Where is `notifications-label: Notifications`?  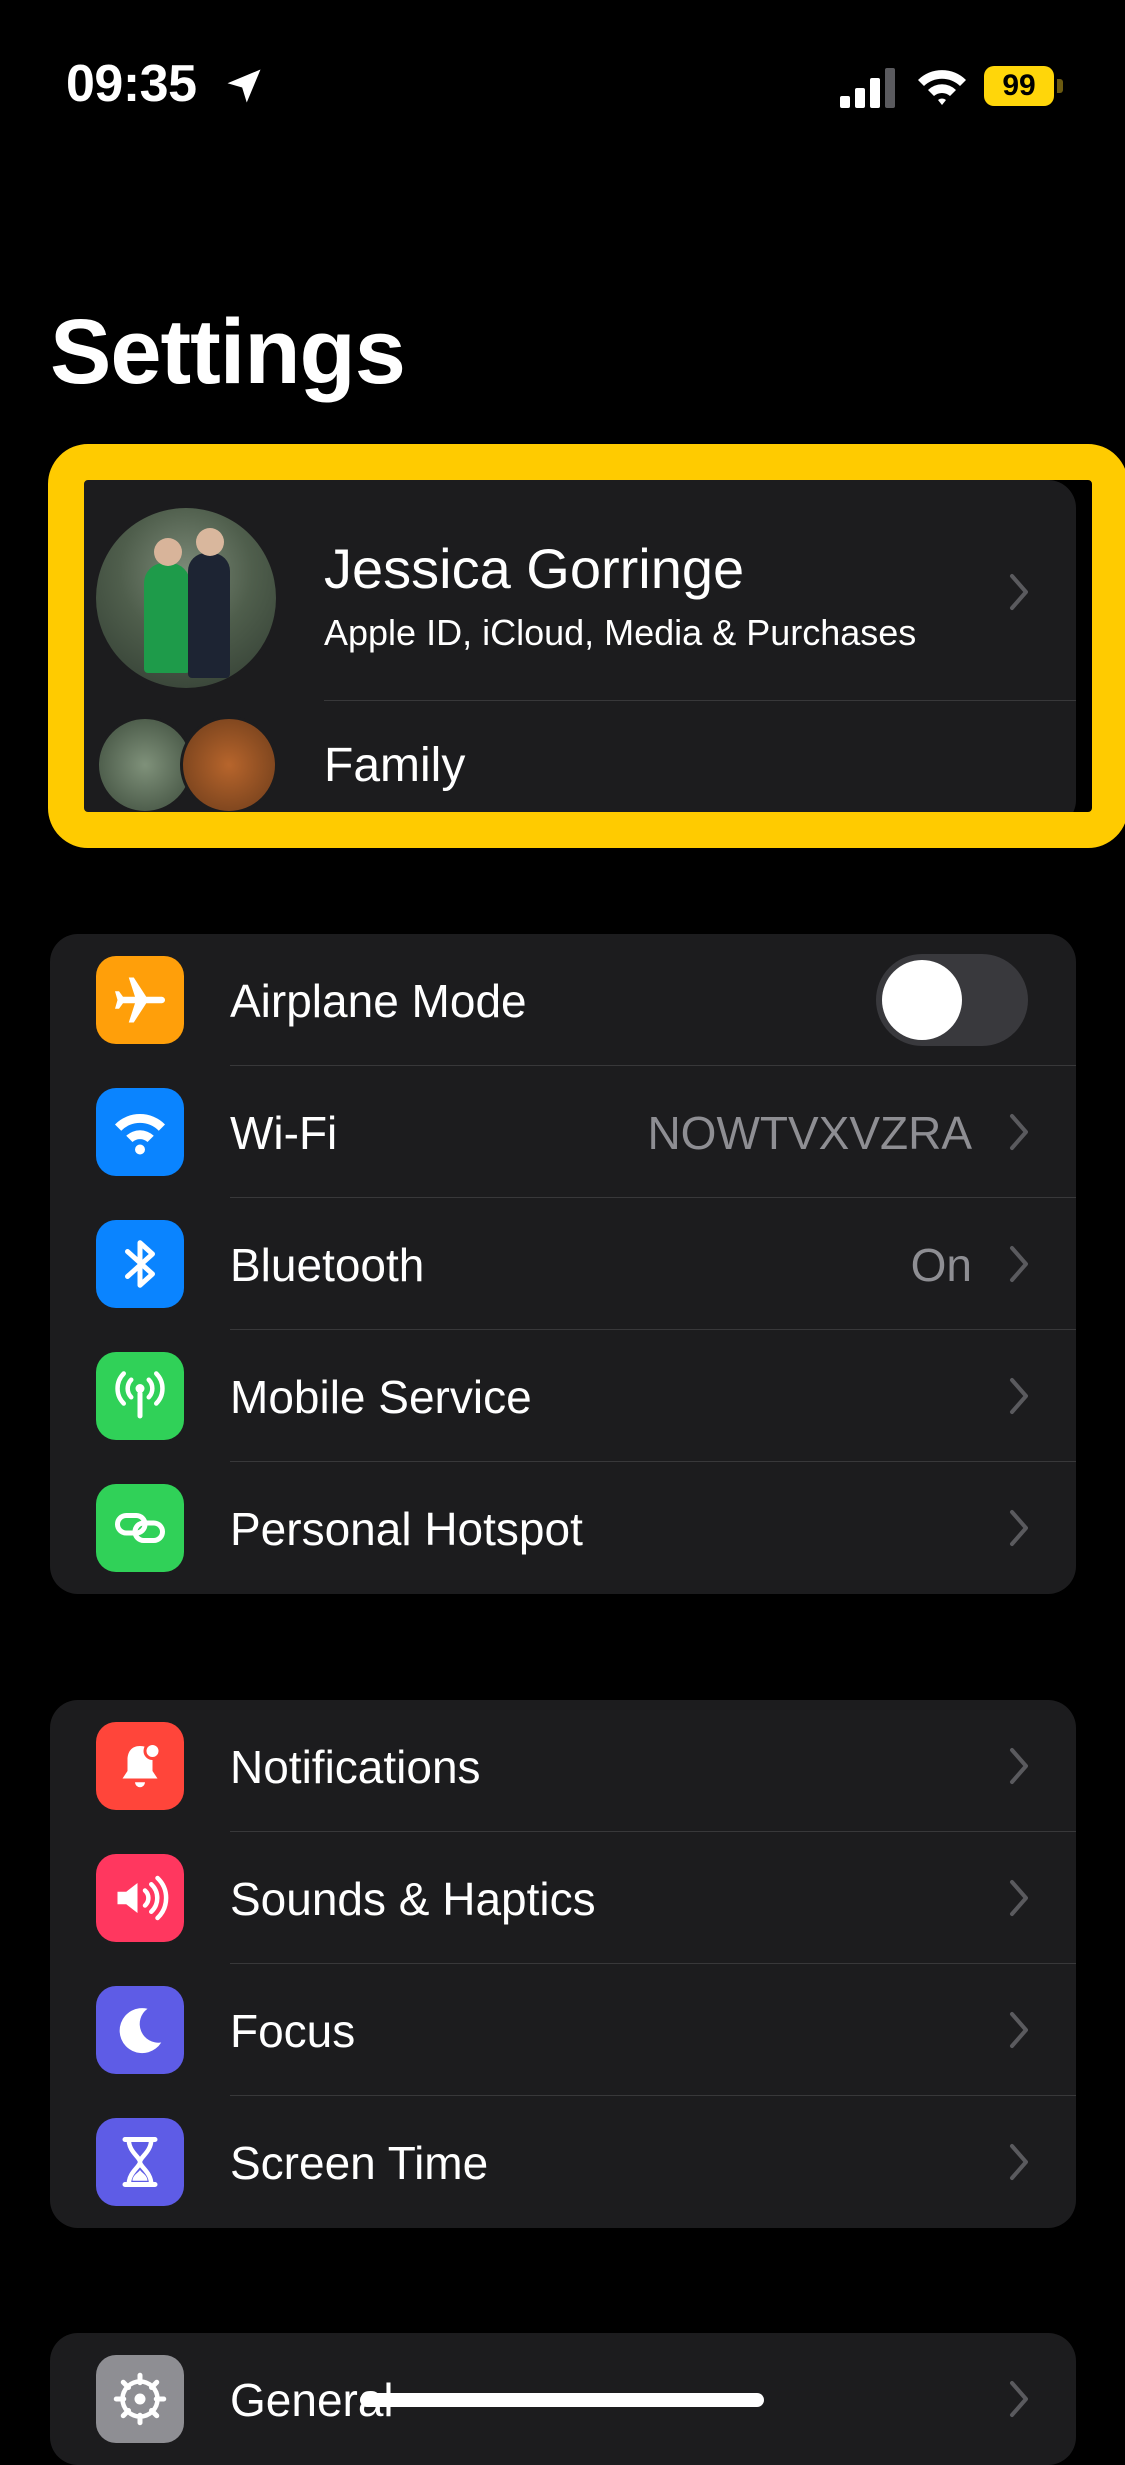
notifications-label: Notifications is located at coordinates (355, 1767).